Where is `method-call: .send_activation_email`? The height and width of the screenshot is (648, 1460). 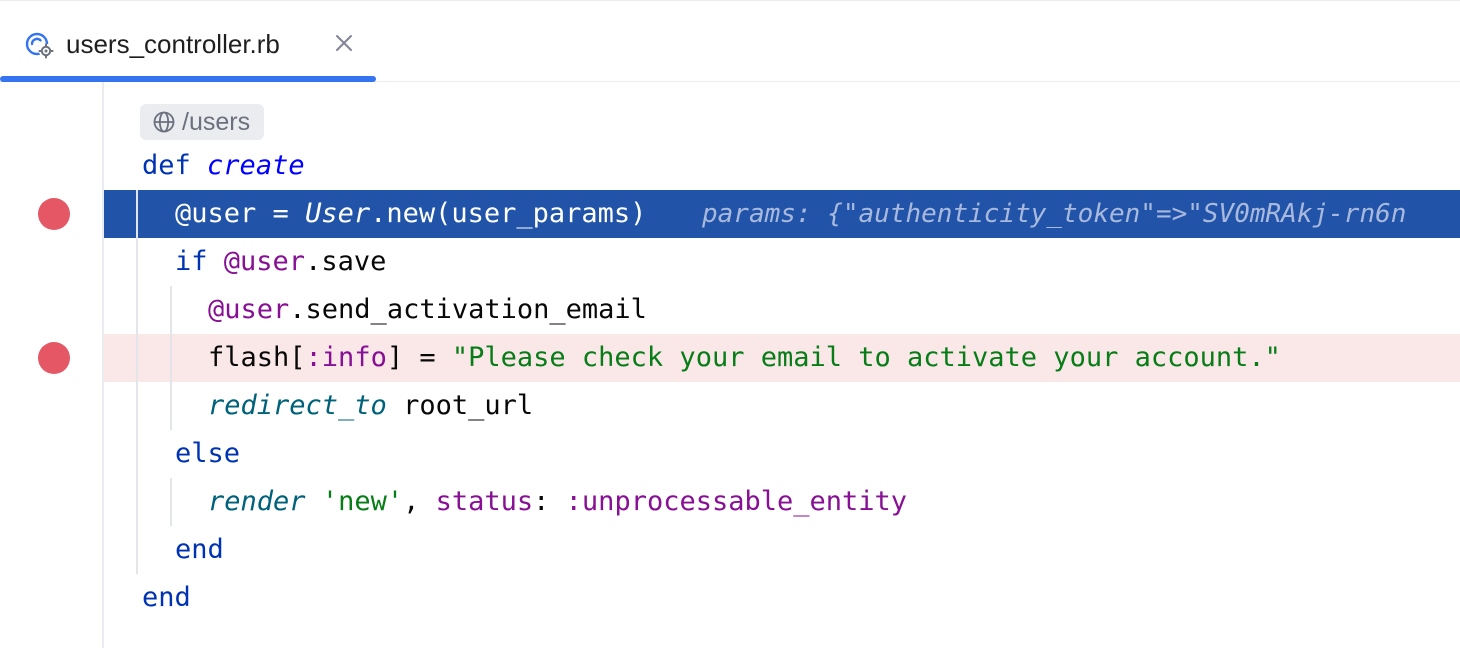 method-call: .send_activation_email is located at coordinates (468, 309).